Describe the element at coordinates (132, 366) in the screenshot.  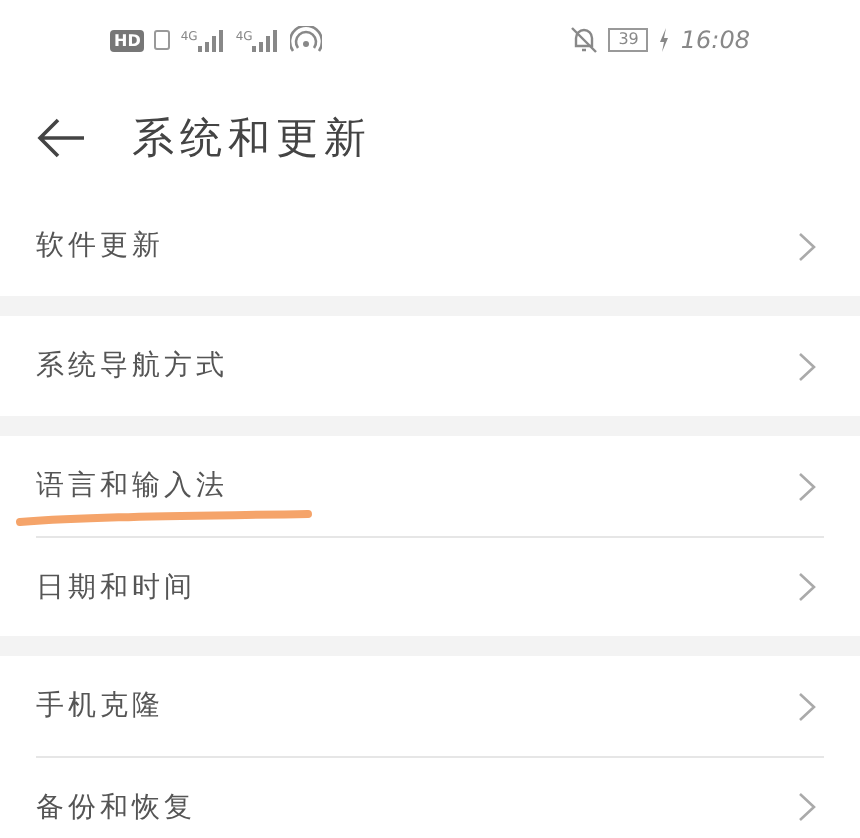
I see `item-label: 系统导航方式` at that location.